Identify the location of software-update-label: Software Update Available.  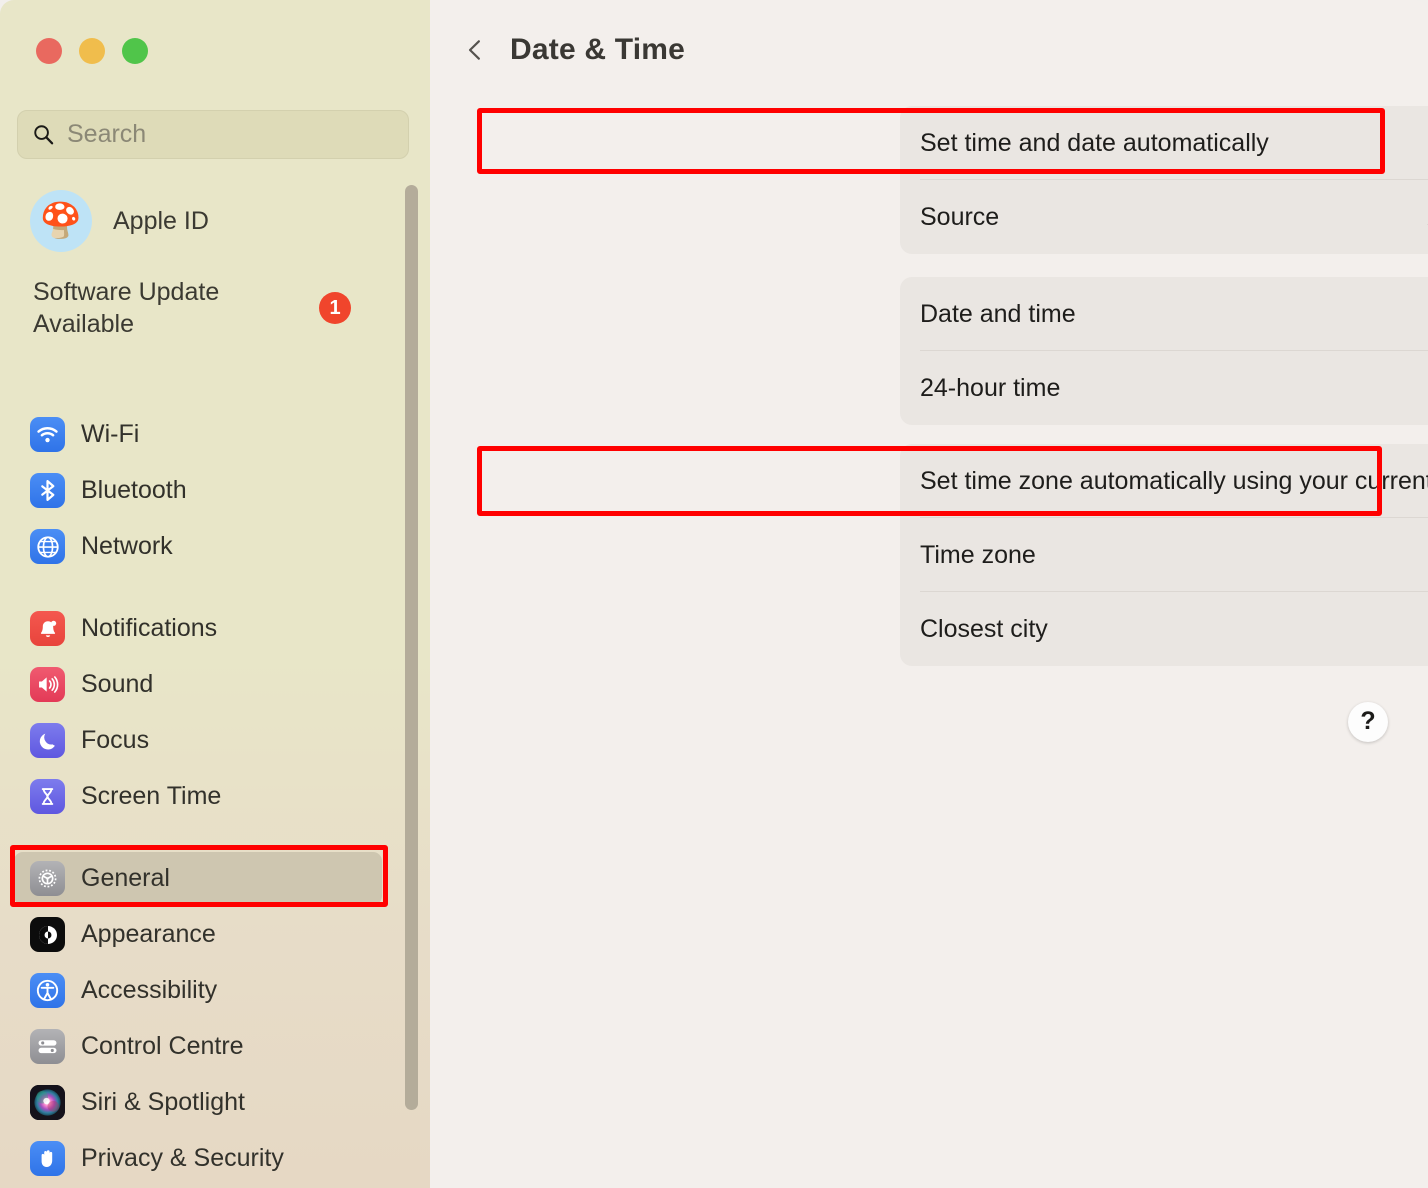
(126, 308).